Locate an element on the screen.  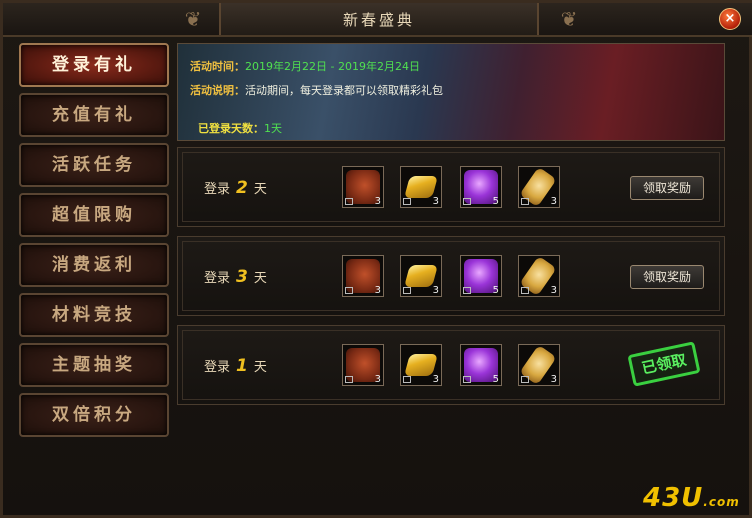
sidebar-item-spend-rebate: 消费返利 is located at coordinates (94, 265).